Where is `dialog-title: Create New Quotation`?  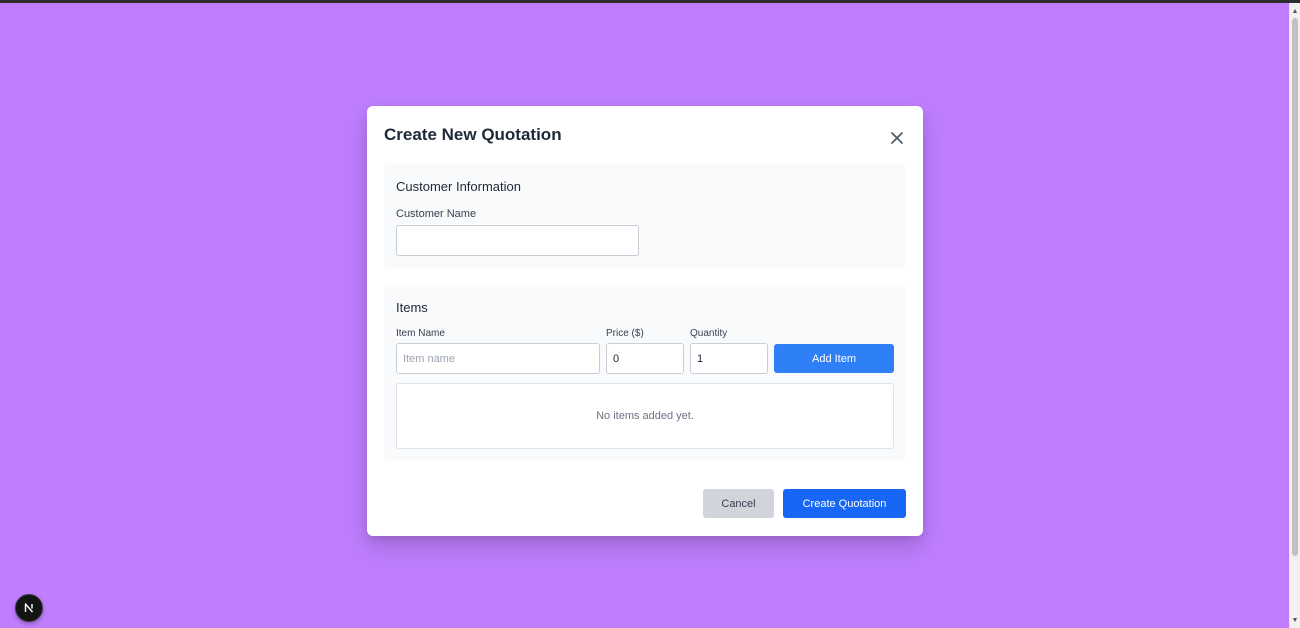 dialog-title: Create New Quotation is located at coordinates (473, 134).